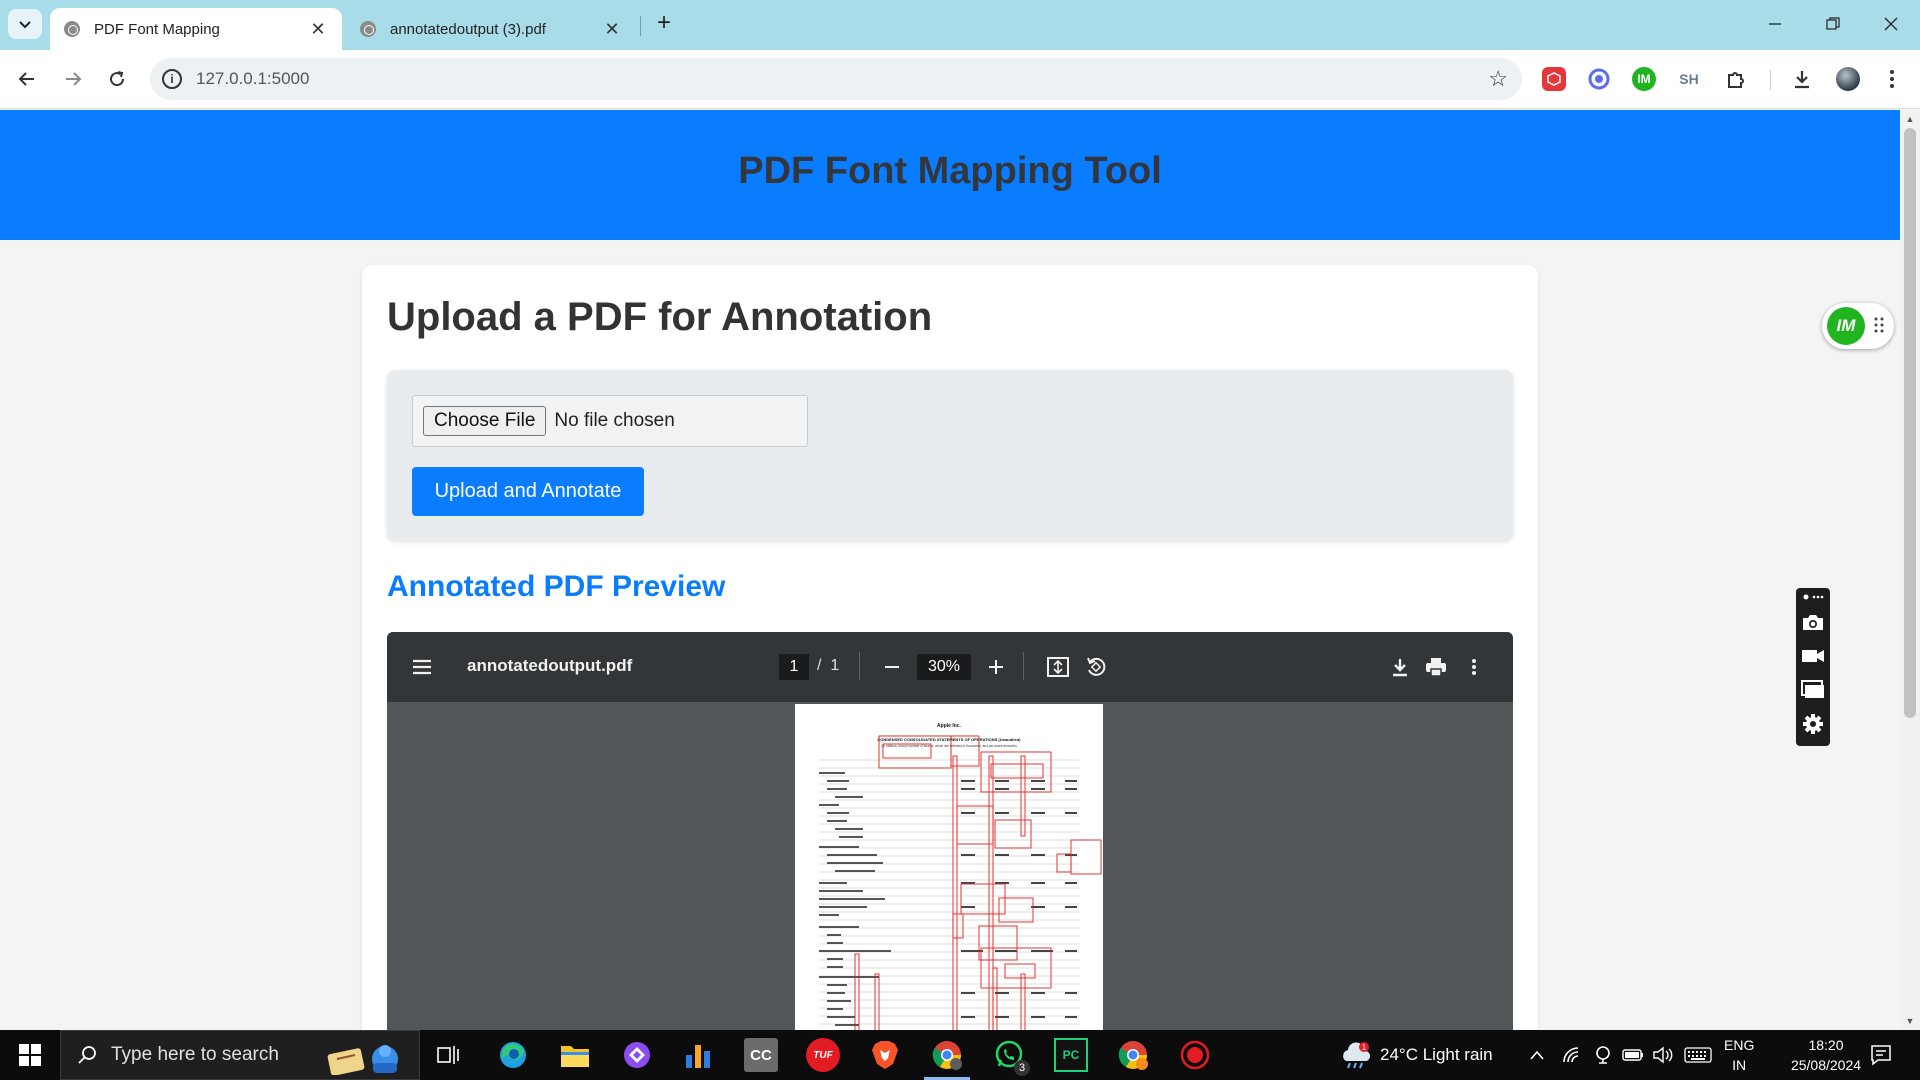 The width and height of the screenshot is (1920, 1080). Describe the element at coordinates (1813, 690) in the screenshot. I see `screen-record-icon` at that location.